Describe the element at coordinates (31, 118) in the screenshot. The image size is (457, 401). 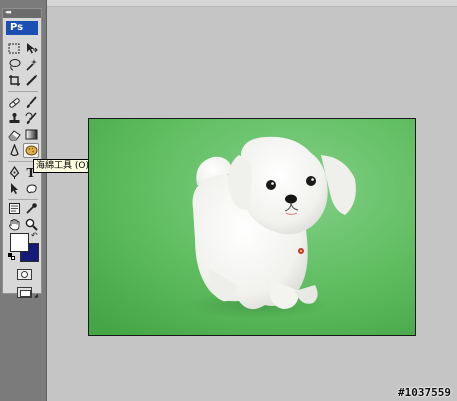
I see `history-brush-tool-icon` at that location.